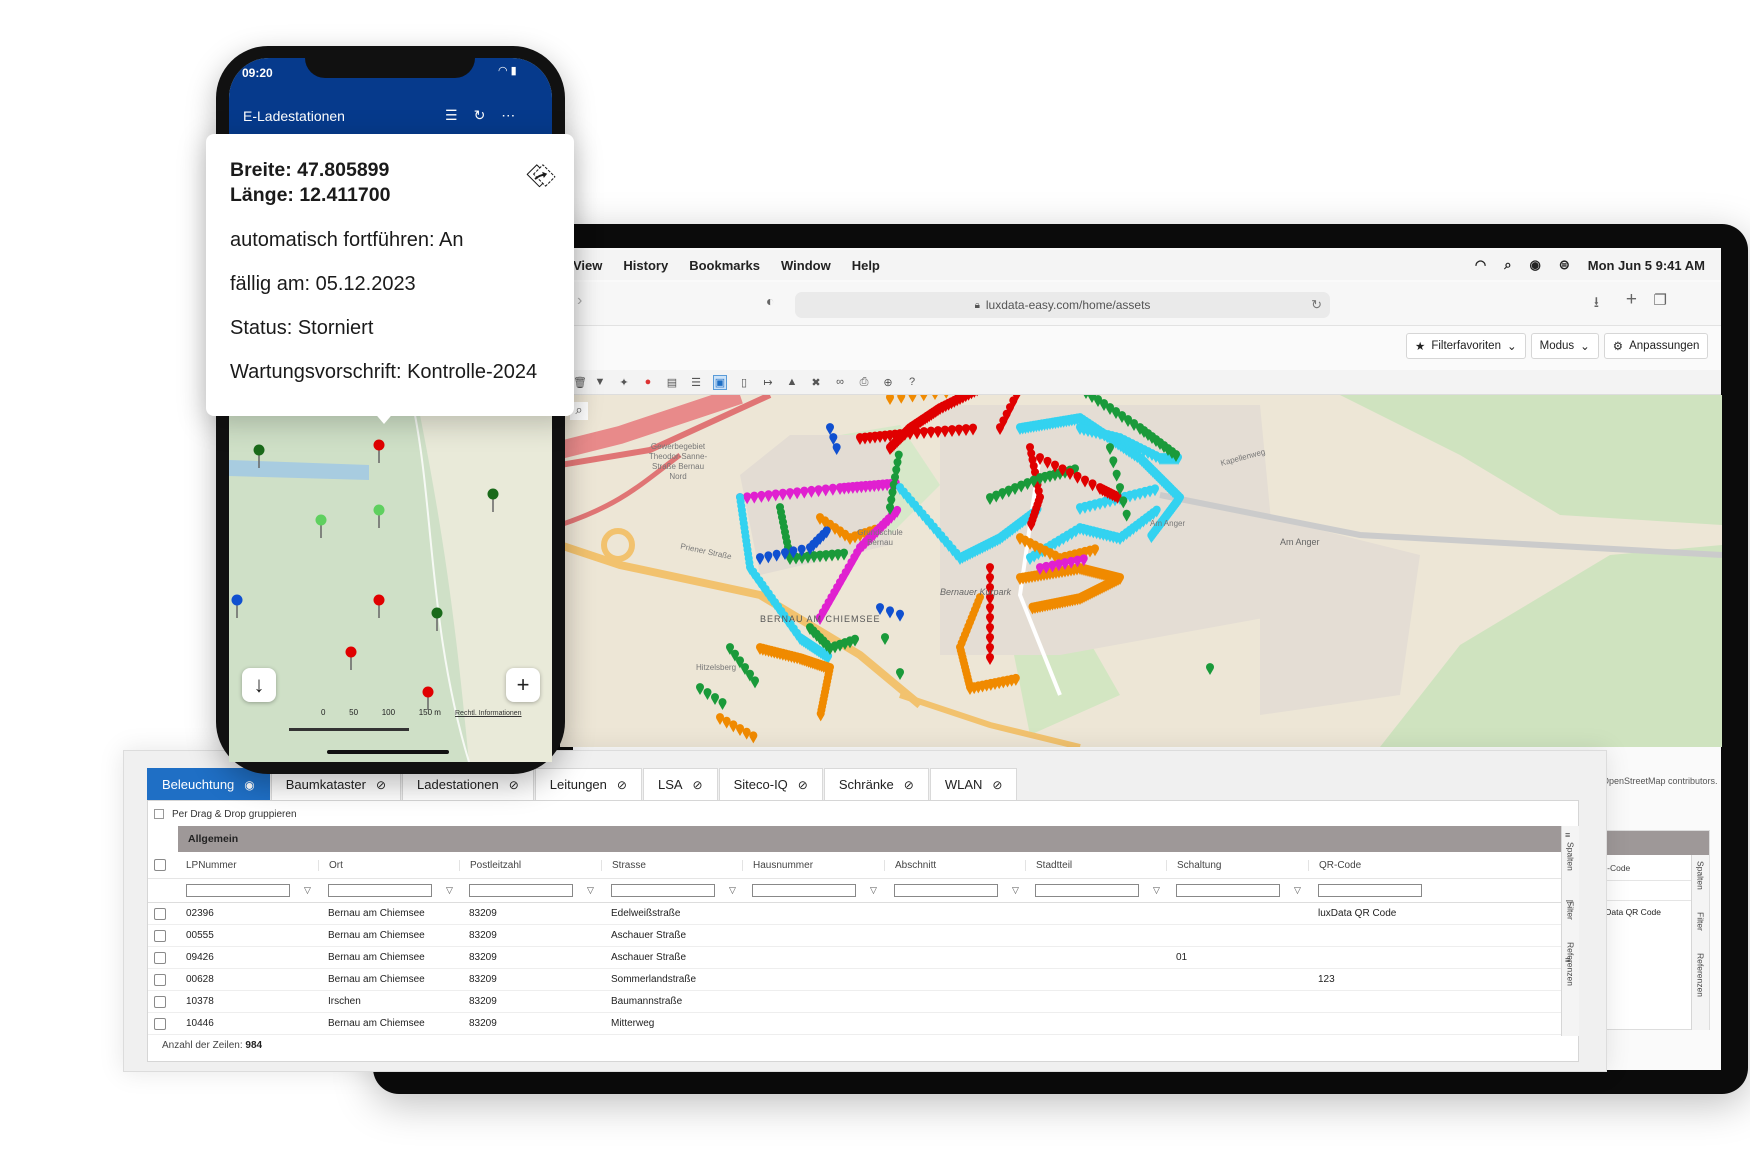 This screenshot has height=1150, width=1750. Describe the element at coordinates (1480, 265) in the screenshot. I see `wifi-icon: ◠` at that location.